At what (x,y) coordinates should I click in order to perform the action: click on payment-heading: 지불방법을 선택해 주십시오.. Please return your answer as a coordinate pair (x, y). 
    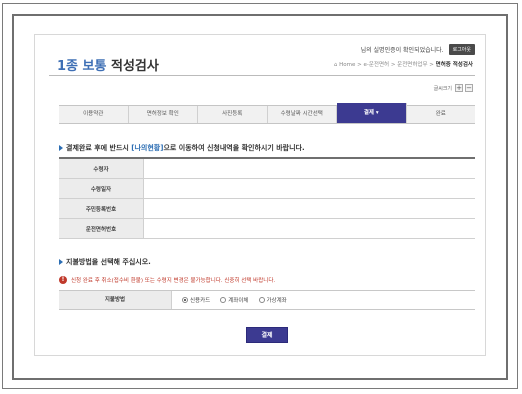
    Looking at the image, I should click on (105, 262).